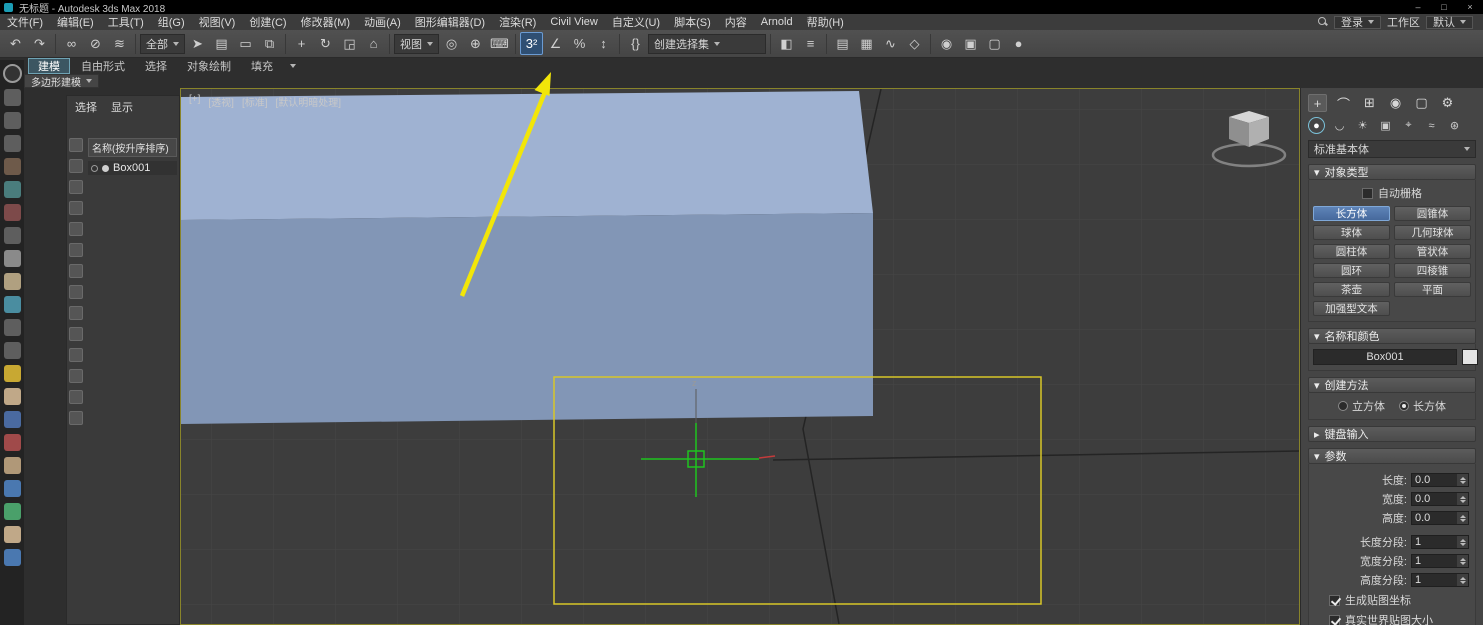 This screenshot has height=625, width=1483. Describe the element at coordinates (1323, 22) in the screenshot. I see `search-icon` at that location.